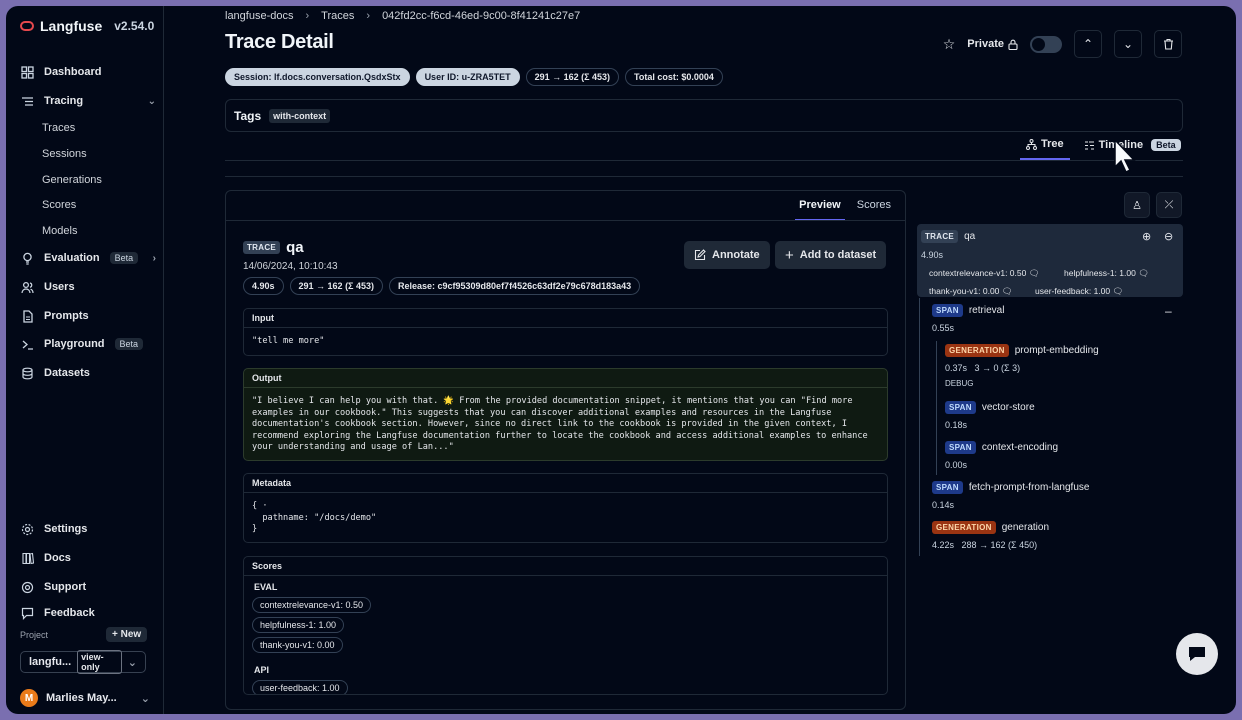  What do you see at coordinates (1137, 205) in the screenshot?
I see `settings-button: ♙` at bounding box center [1137, 205].